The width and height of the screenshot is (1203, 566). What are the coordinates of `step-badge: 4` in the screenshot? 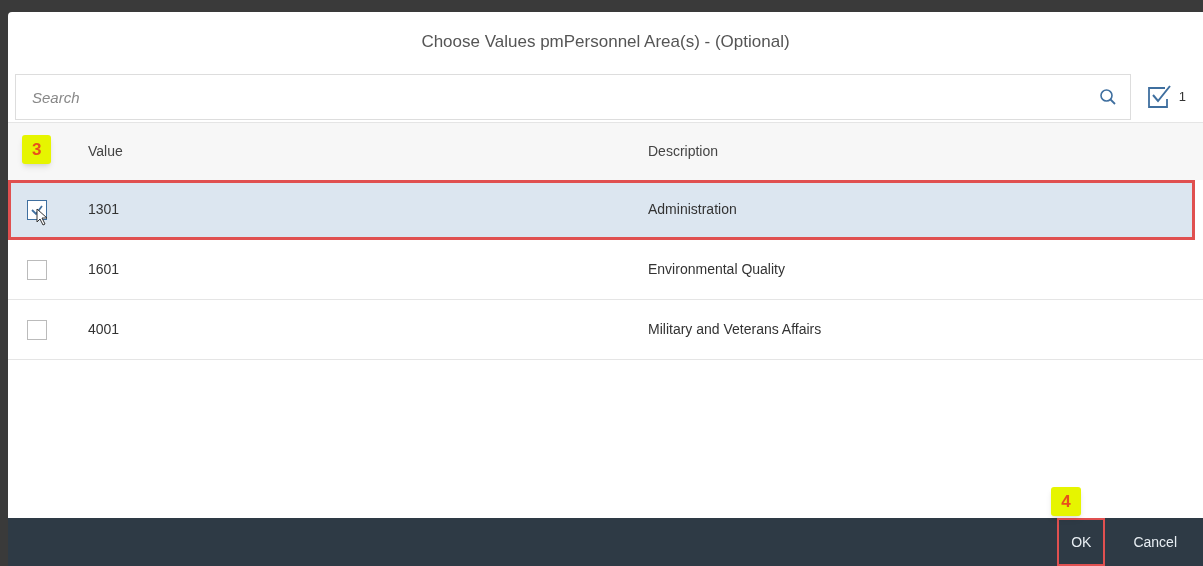 It's located at (1066, 501).